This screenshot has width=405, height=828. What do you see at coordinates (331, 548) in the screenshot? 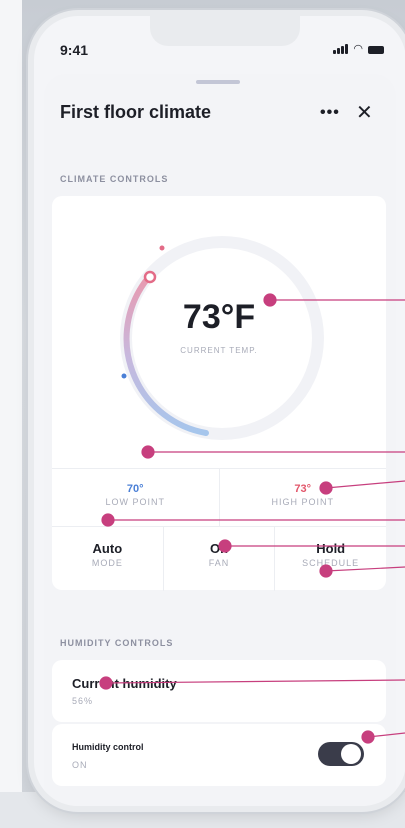
I see `schedule-value: Hold` at bounding box center [331, 548].